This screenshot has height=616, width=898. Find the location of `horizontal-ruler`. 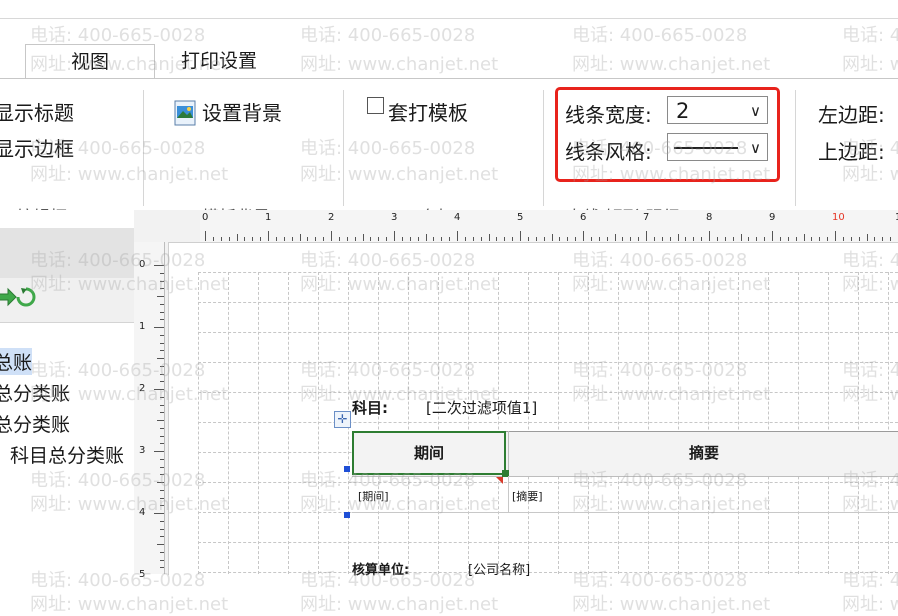

horizontal-ruler is located at coordinates (549, 226).